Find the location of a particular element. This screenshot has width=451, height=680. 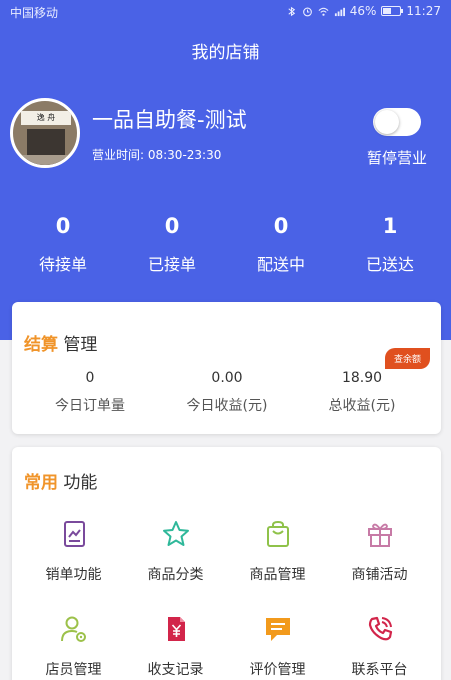

today-orders-value: 0 is located at coordinates (90, 378).